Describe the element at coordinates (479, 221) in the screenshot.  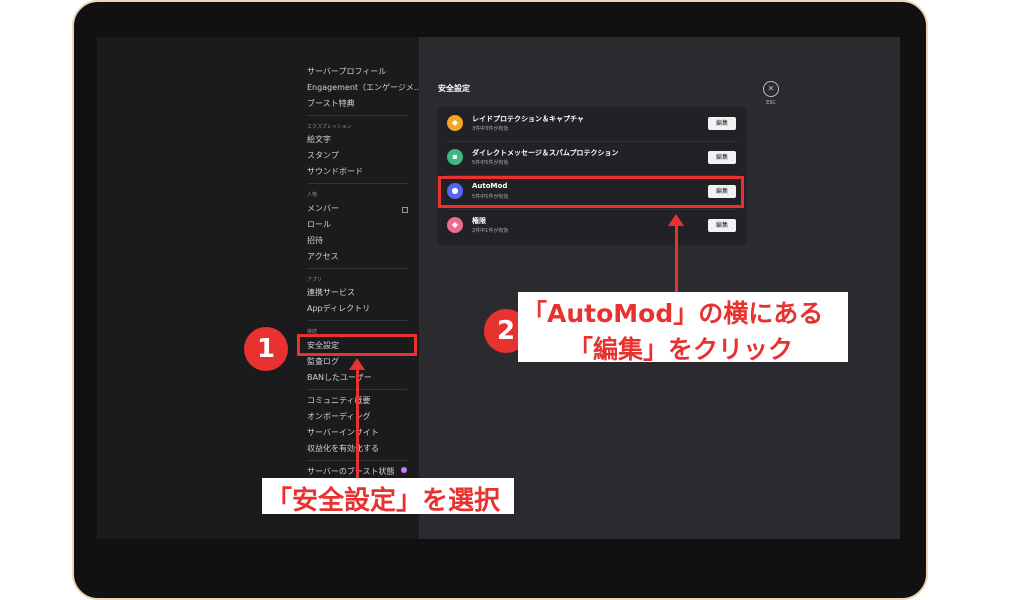
I see `row-name: 権限` at that location.